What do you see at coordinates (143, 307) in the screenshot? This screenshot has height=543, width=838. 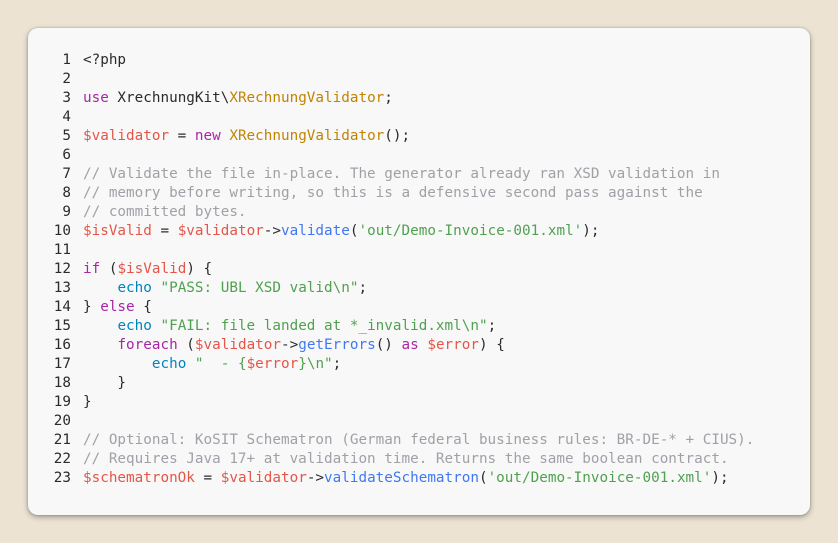 I see `code-token: {` at bounding box center [143, 307].